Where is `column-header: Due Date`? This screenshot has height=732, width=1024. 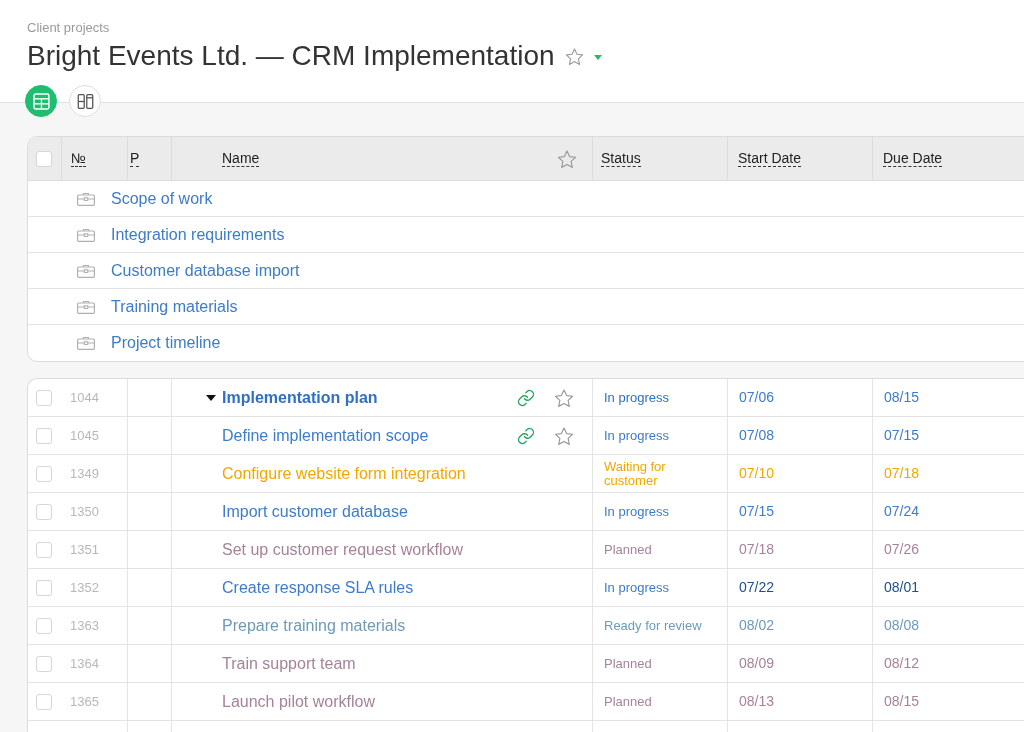 column-header: Due Date is located at coordinates (913, 158).